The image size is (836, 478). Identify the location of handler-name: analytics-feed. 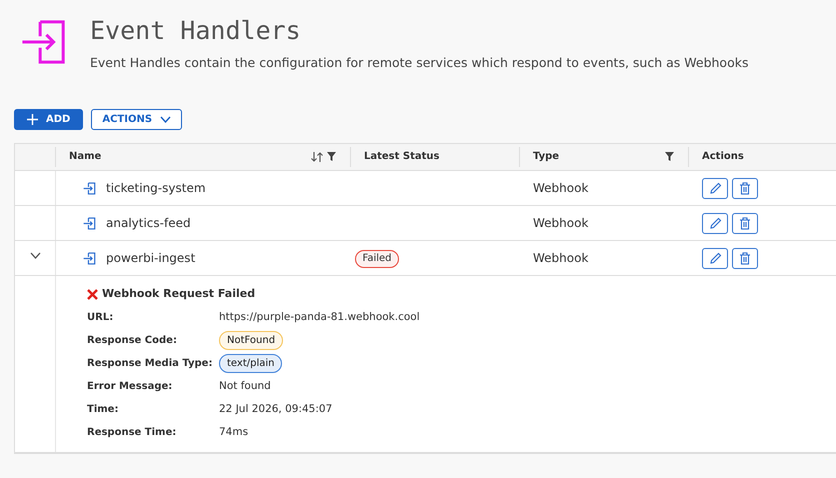
(148, 223).